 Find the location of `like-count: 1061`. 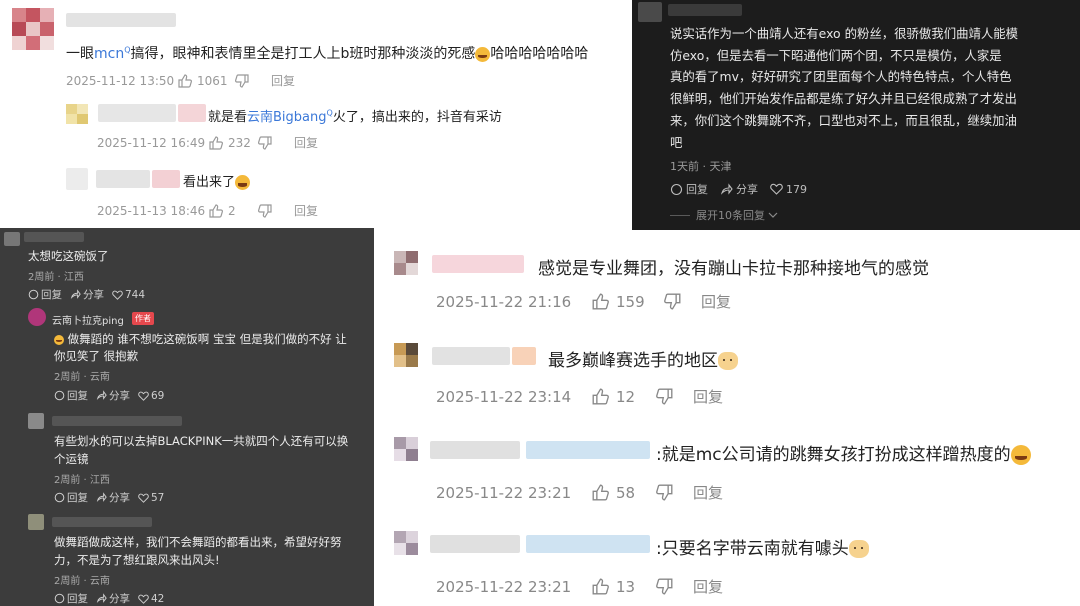

like-count: 1061 is located at coordinates (212, 80).